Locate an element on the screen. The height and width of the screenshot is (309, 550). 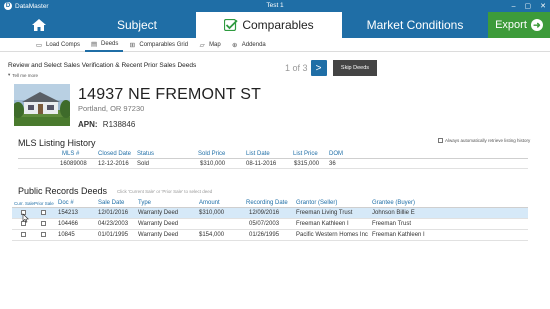
always-retrieve-checkbox is located at coordinates (440, 140).